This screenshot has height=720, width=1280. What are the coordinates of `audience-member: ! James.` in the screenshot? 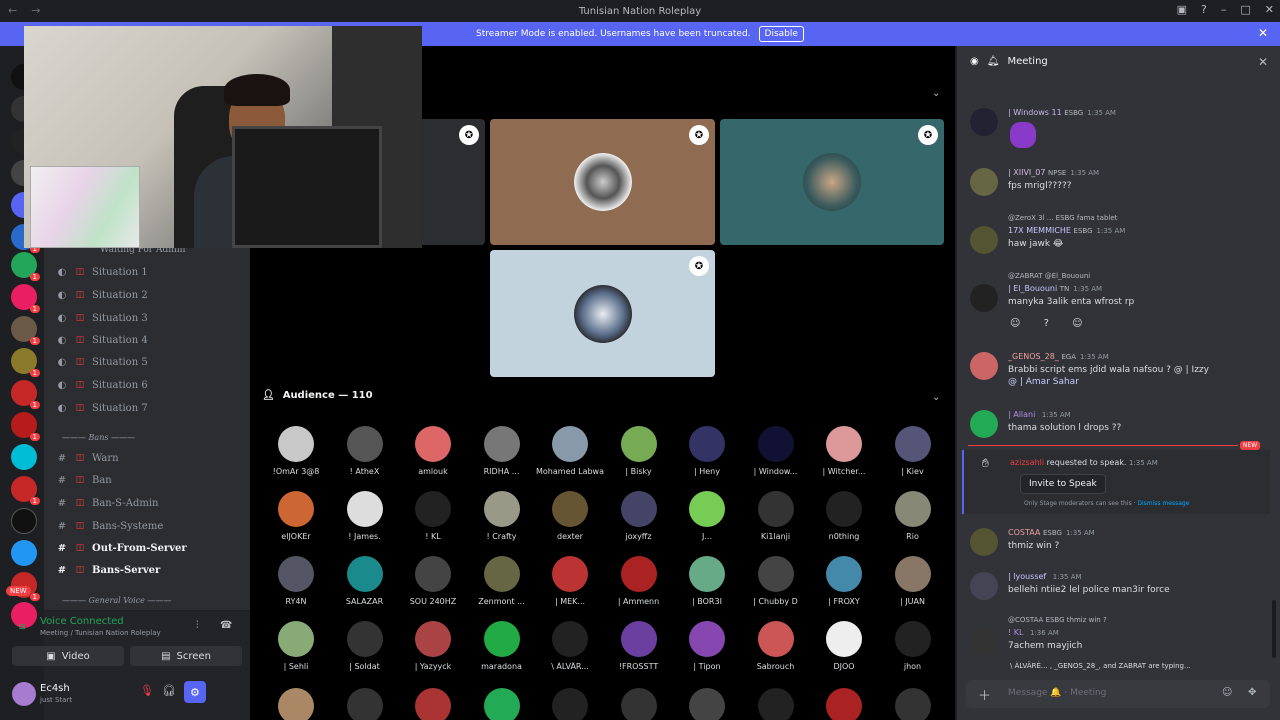 It's located at (365, 516).